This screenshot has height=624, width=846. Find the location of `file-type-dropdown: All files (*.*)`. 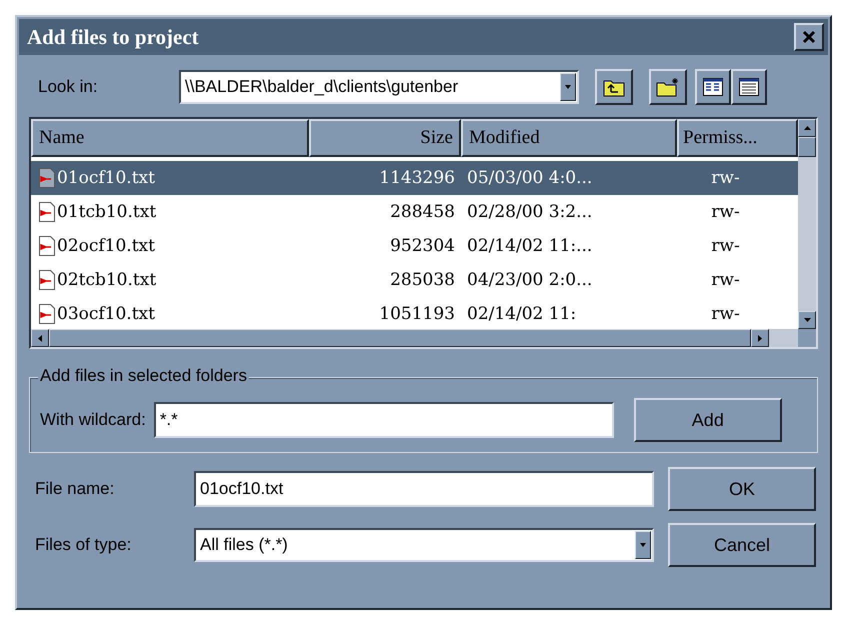

file-type-dropdown: All files (*.*) is located at coordinates (424, 545).